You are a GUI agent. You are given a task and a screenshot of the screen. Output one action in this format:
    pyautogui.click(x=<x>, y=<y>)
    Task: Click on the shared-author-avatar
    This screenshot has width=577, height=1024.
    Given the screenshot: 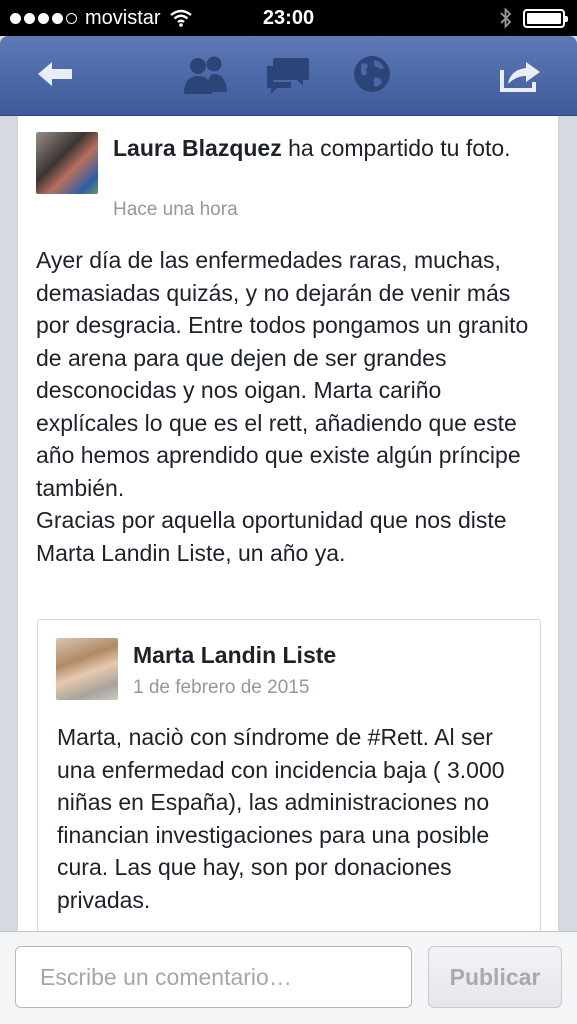 What is the action you would take?
    pyautogui.click(x=87, y=669)
    